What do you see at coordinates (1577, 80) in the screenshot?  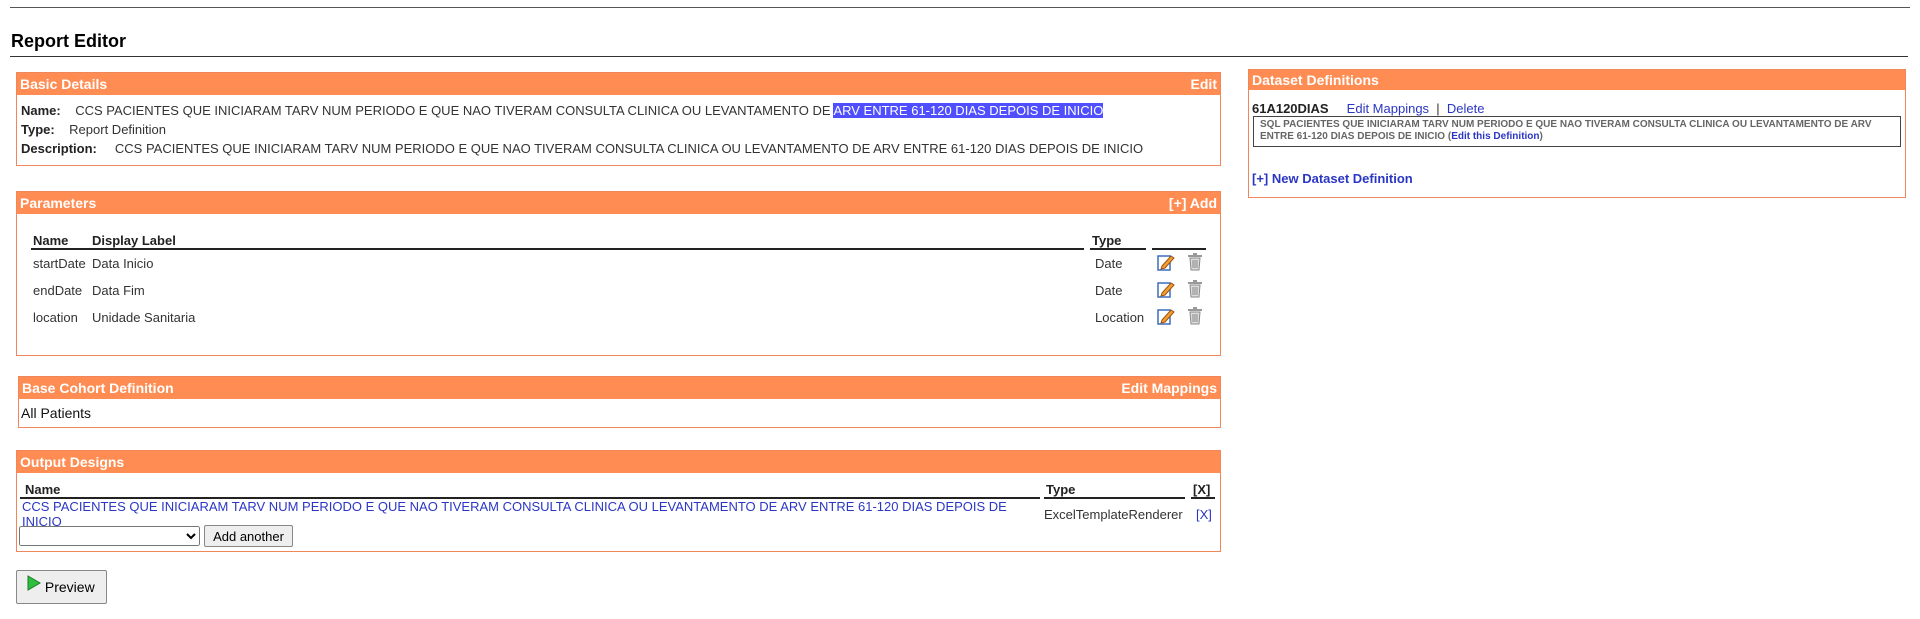 I see `dataset-definitions-header: Dataset Definitions` at bounding box center [1577, 80].